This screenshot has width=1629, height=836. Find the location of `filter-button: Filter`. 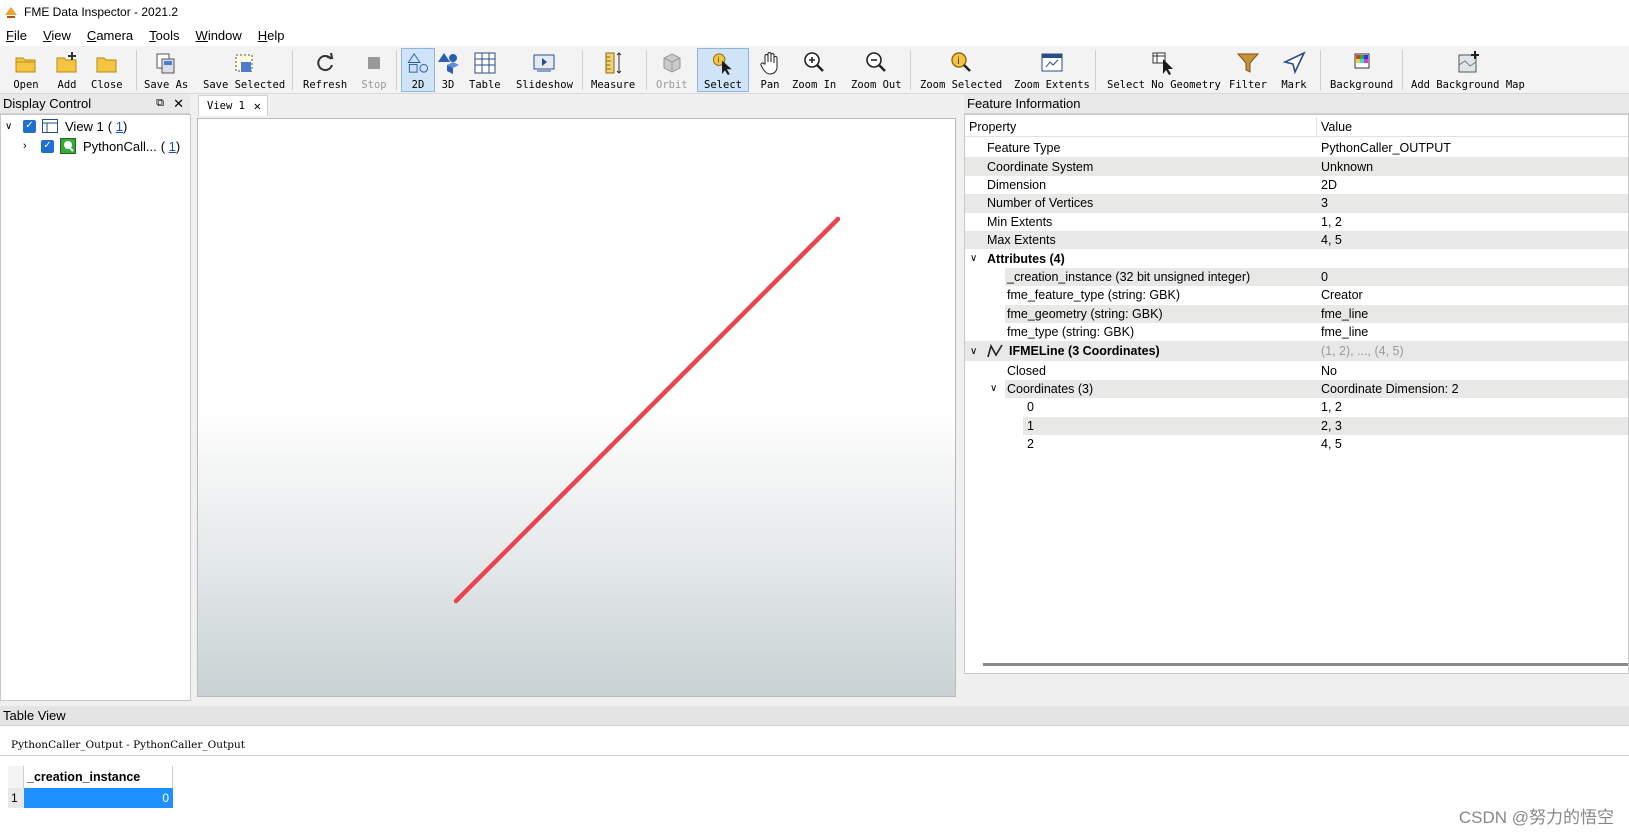

filter-button: Filter is located at coordinates (1248, 70).